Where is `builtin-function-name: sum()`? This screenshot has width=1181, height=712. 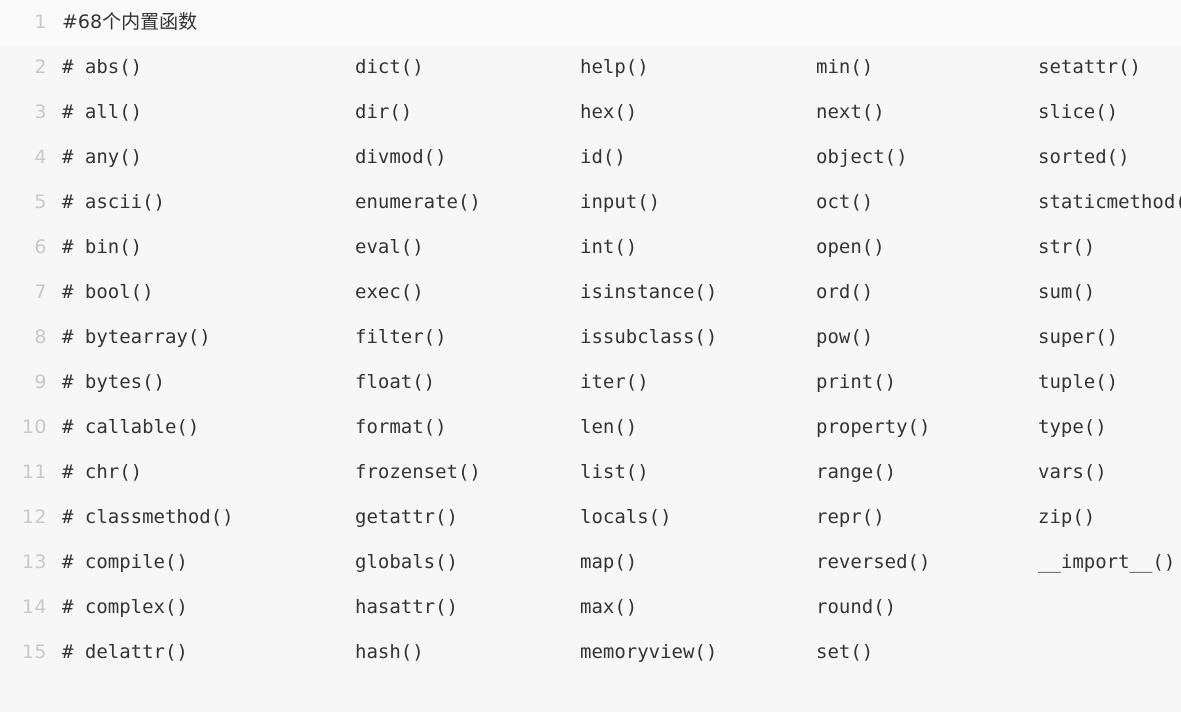
builtin-function-name: sum() is located at coordinates (1067, 292).